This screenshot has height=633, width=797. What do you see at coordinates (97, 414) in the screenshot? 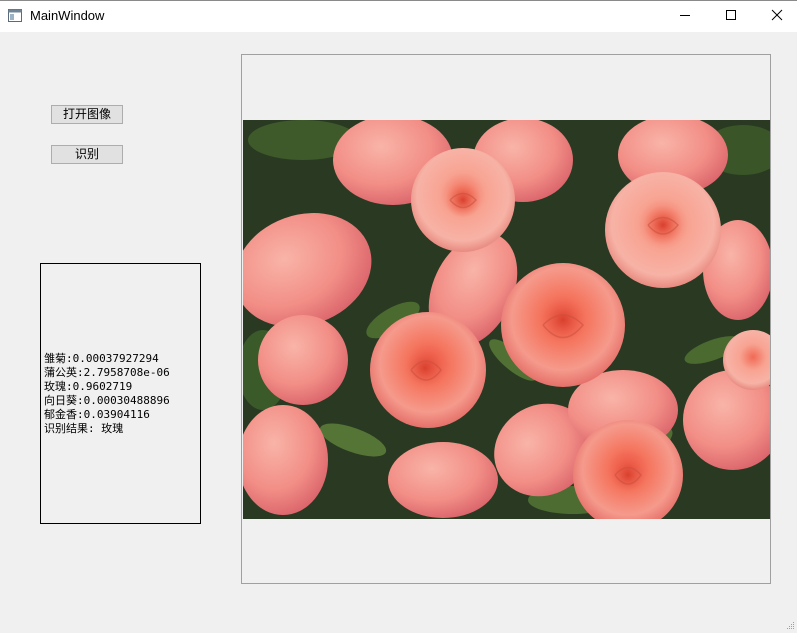
I see `result-line-tulip: 郁金香:0.03904116` at bounding box center [97, 414].